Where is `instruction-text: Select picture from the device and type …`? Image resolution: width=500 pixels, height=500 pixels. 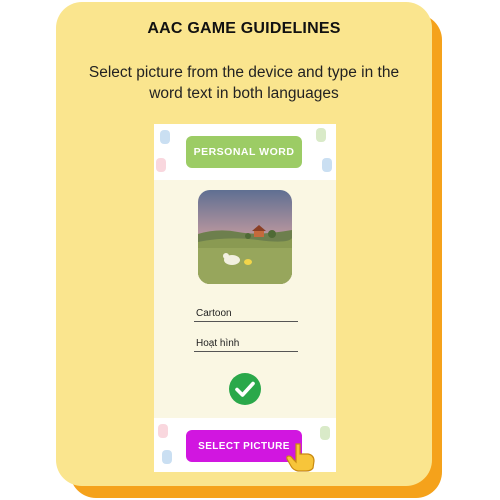 instruction-text: Select picture from the device and type … is located at coordinates (244, 83).